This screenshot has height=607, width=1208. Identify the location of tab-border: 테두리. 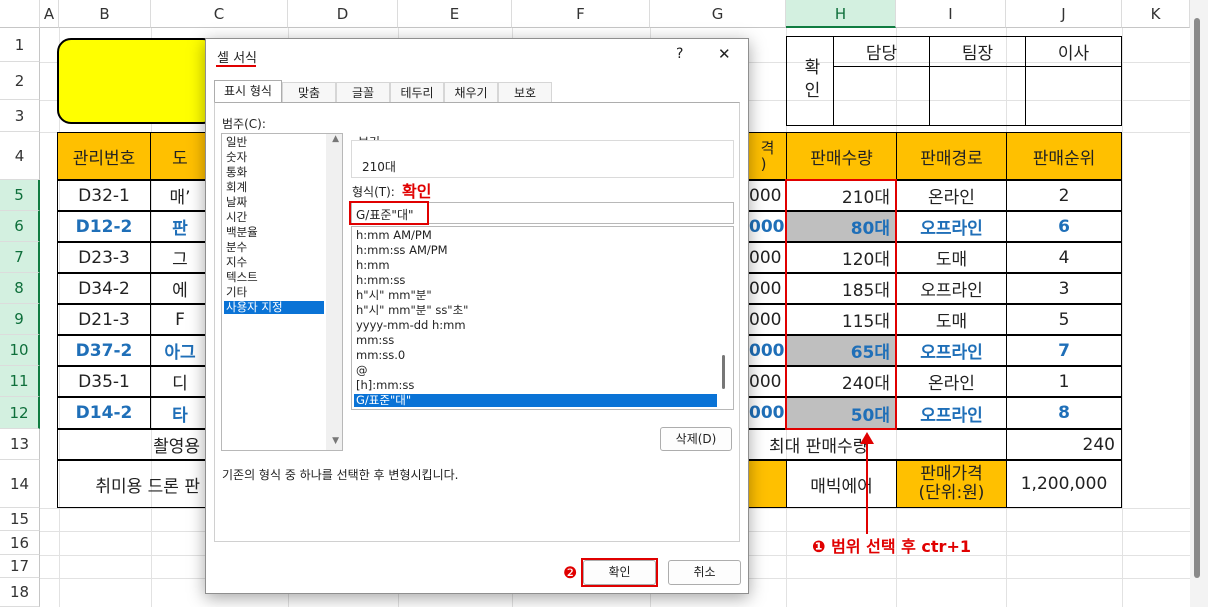
(417, 92).